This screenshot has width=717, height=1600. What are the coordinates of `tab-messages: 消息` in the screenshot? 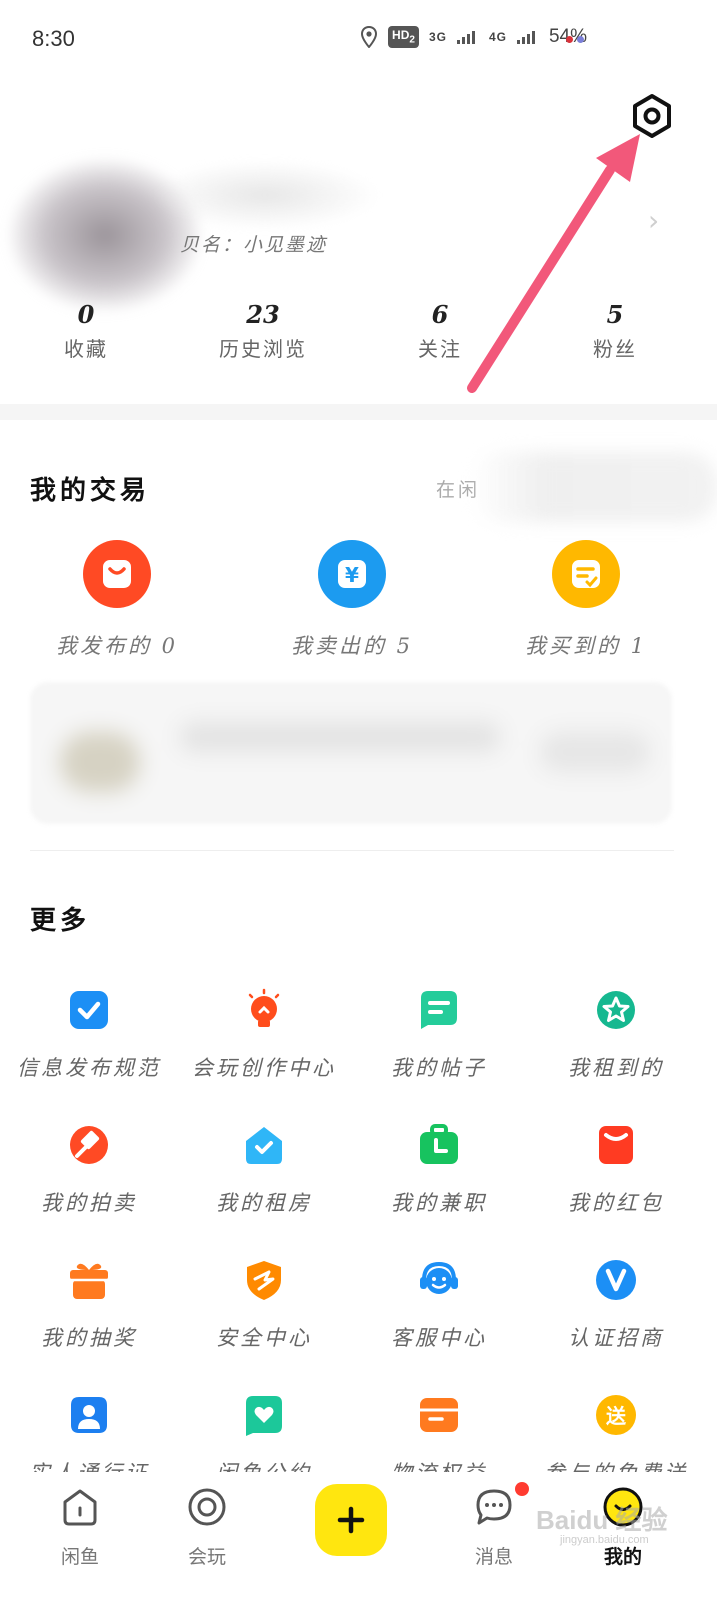 It's located at (494, 1527).